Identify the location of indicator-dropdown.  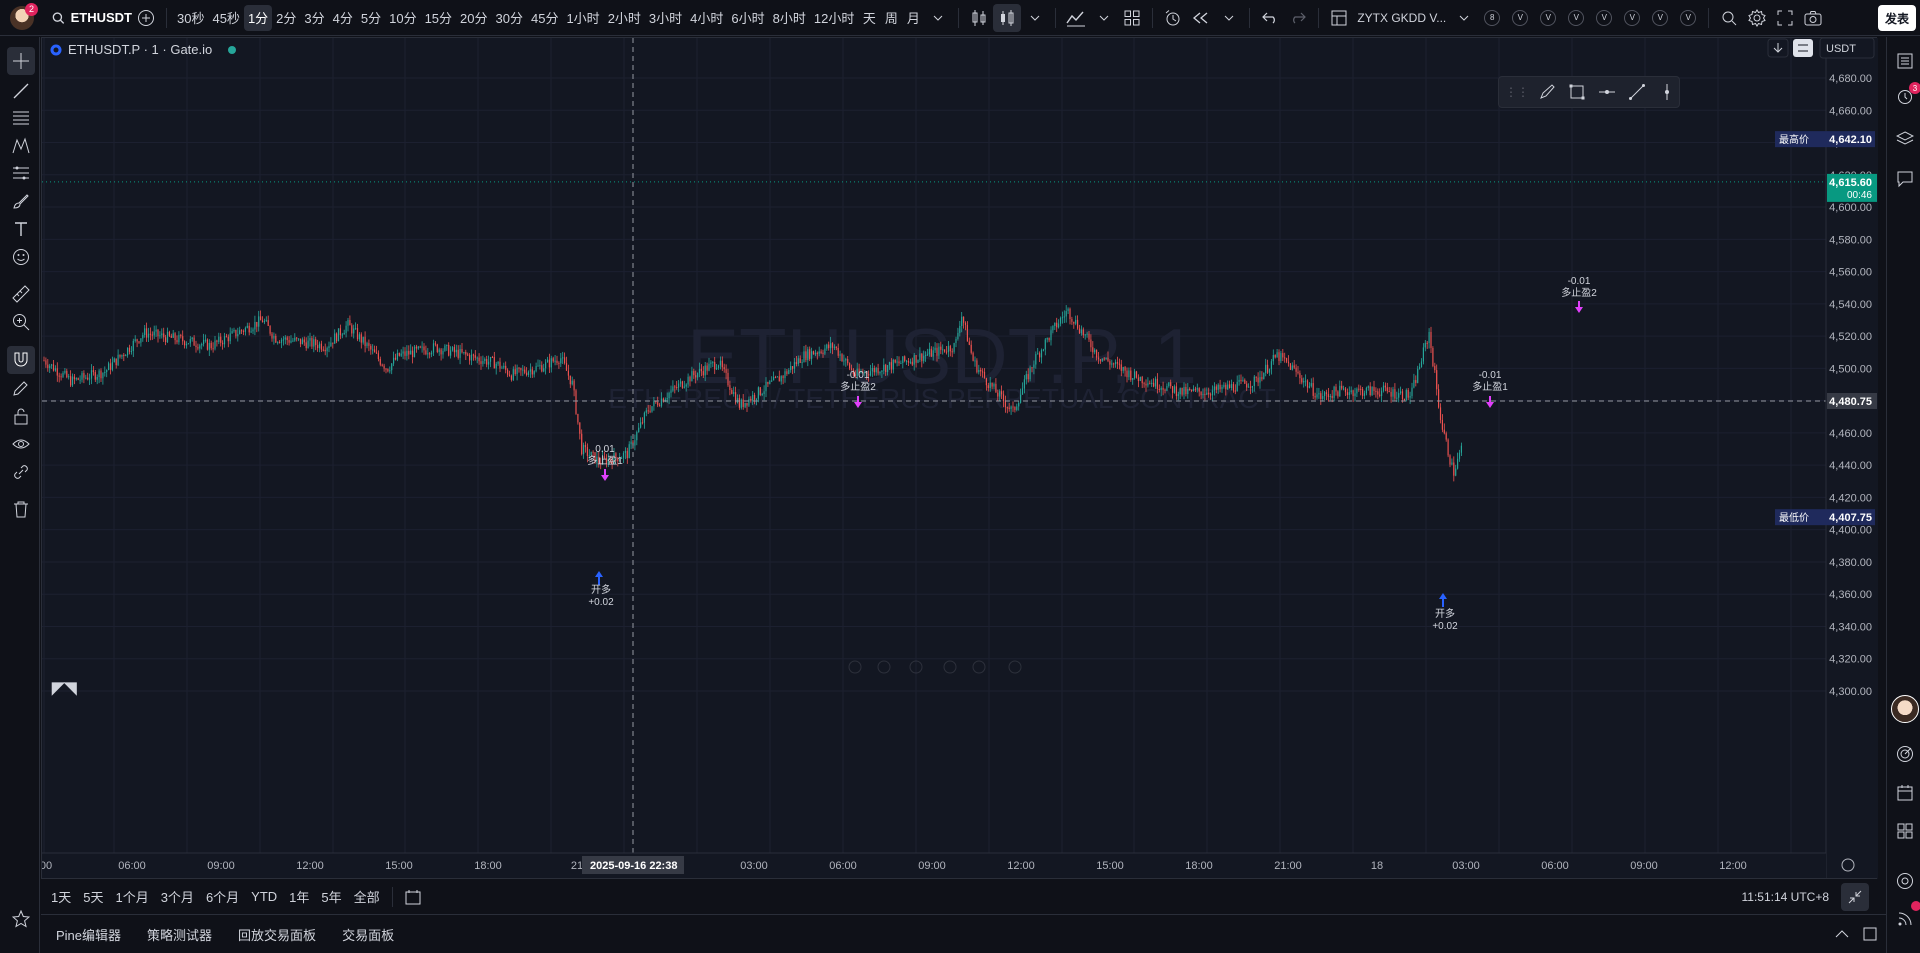
(1464, 18).